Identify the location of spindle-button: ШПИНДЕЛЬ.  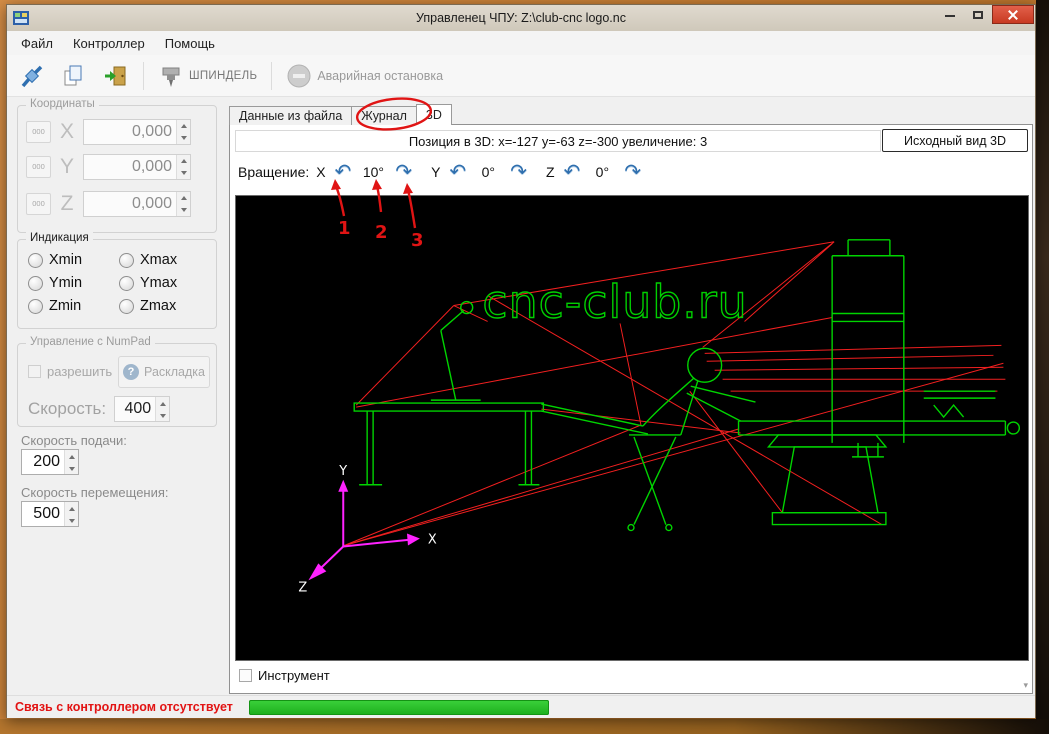
(207, 76).